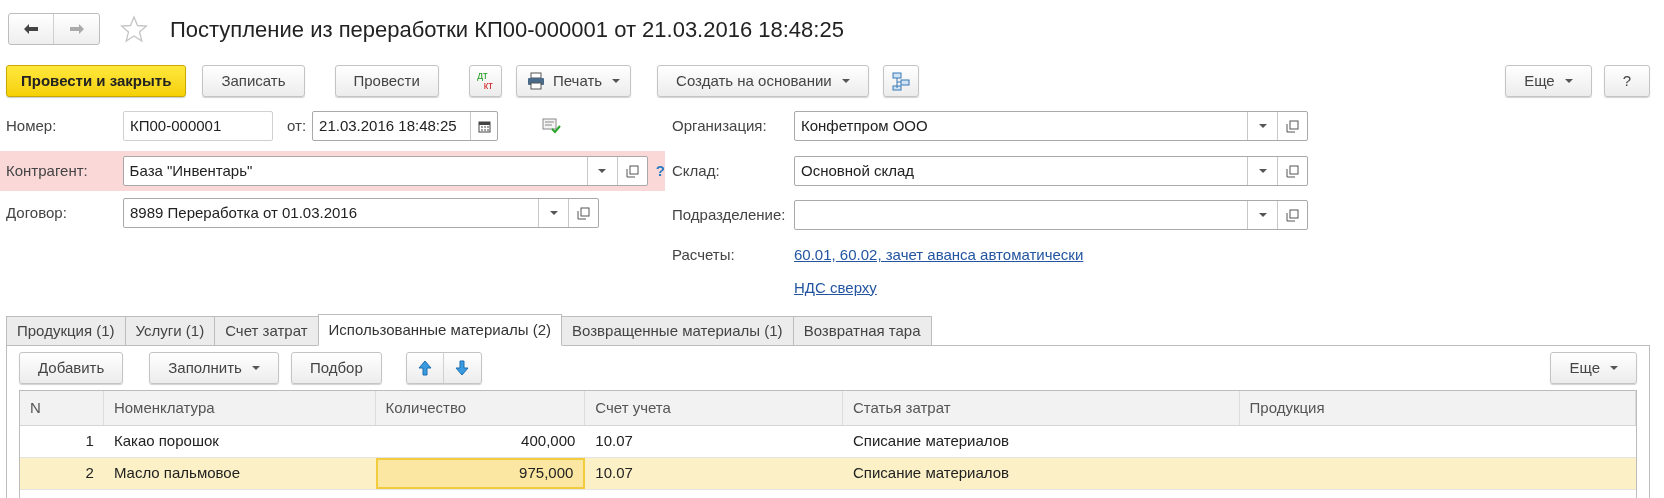 The width and height of the screenshot is (1664, 498). I want to click on star-icon, so click(134, 29).